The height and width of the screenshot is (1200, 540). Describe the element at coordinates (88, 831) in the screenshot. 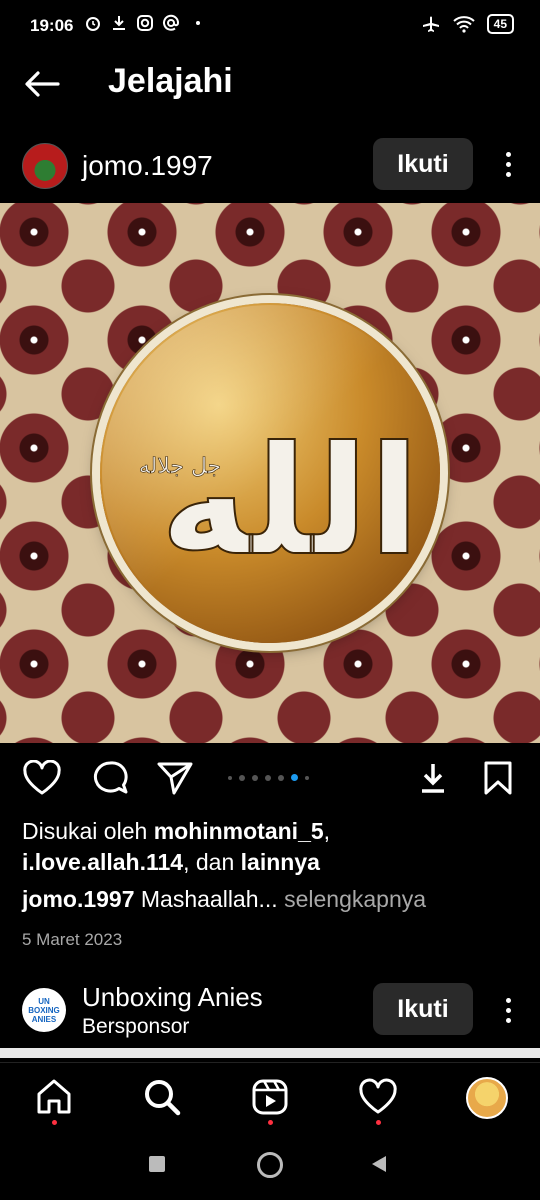

I see `likes-prefix: Disukai oleh` at that location.